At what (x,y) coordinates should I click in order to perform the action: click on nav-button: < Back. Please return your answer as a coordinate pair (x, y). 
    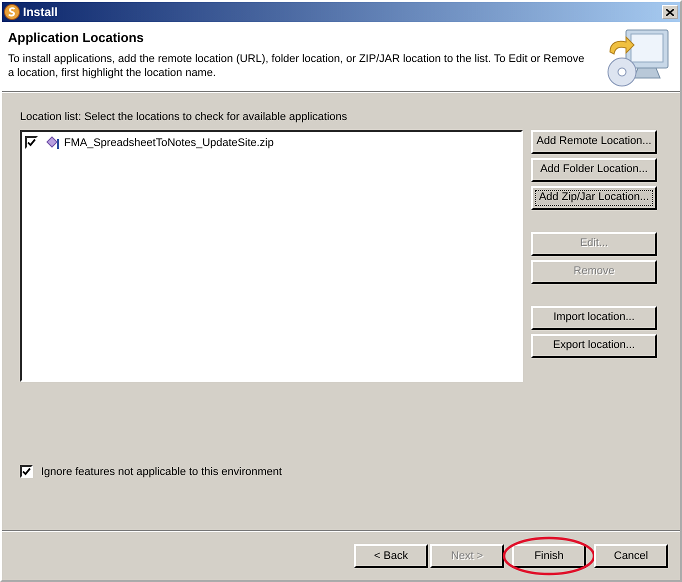
    Looking at the image, I should click on (391, 556).